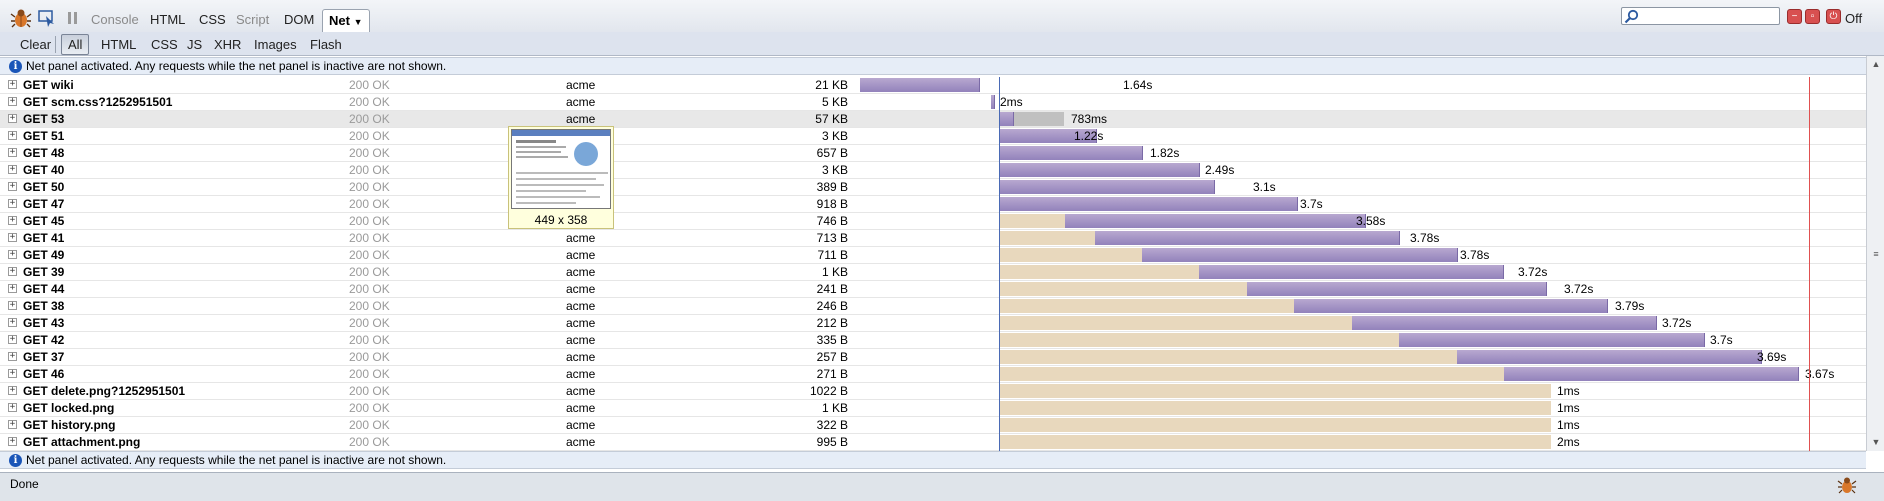 The width and height of the screenshot is (1884, 501). Describe the element at coordinates (97, 102) in the screenshot. I see `request-url: GET scm.css?1252951501` at that location.